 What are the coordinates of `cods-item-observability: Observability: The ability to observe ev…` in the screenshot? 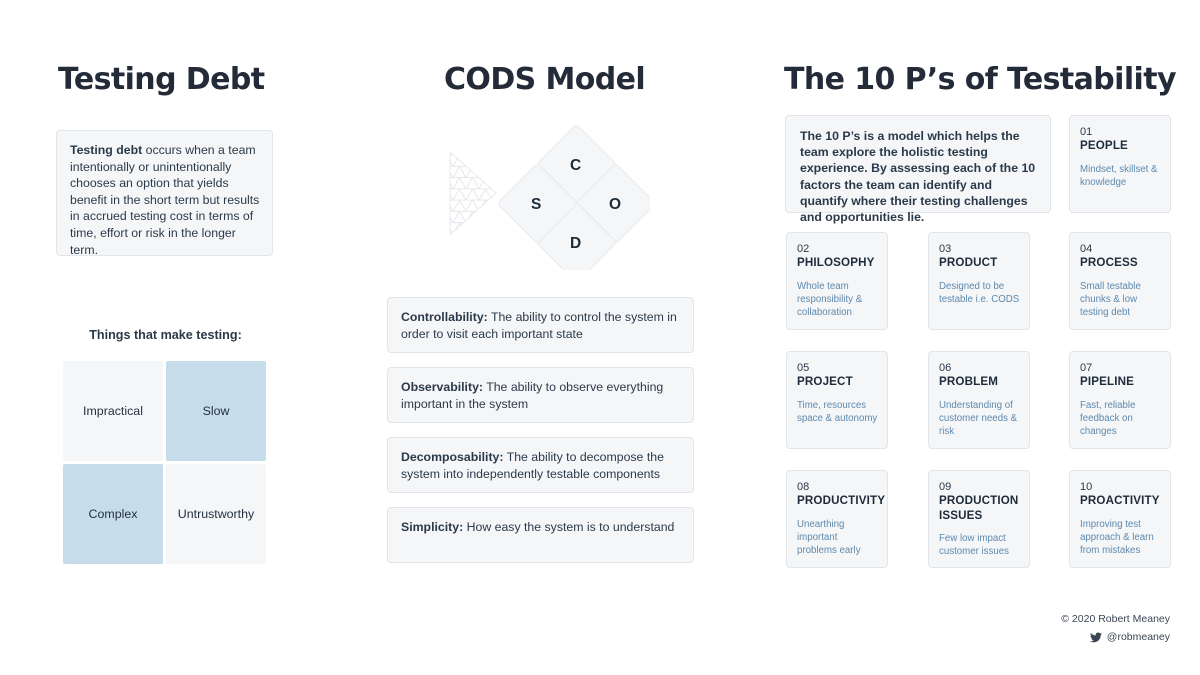 It's located at (540, 395).